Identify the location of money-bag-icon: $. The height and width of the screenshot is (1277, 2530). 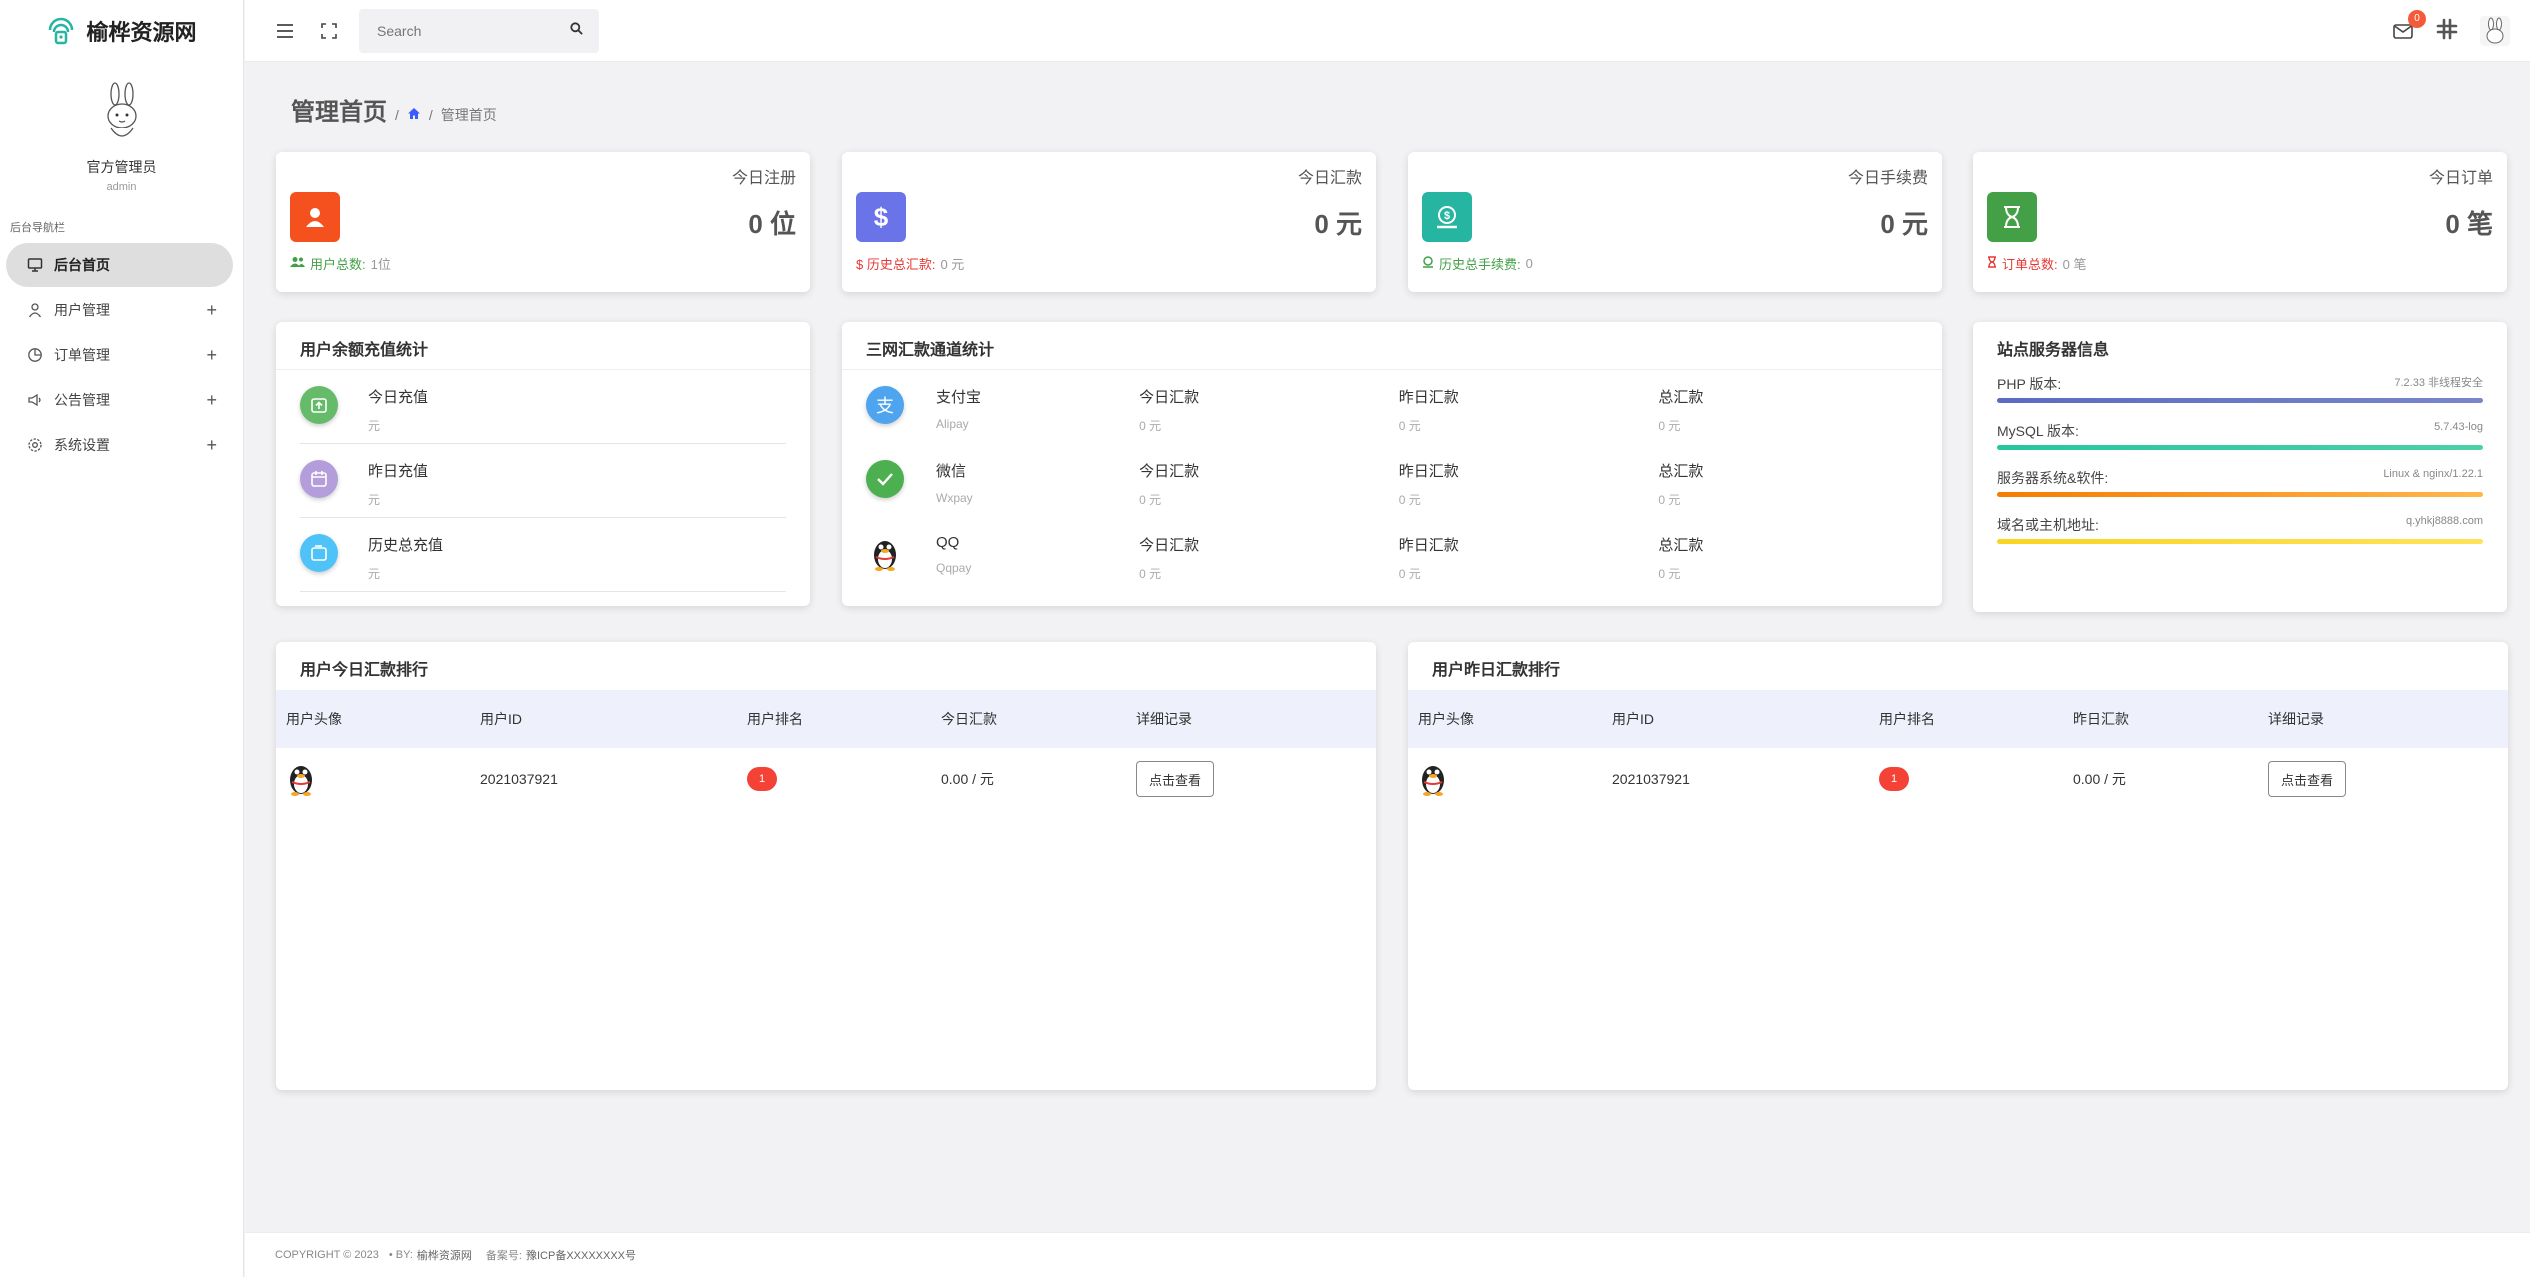
(1447, 217).